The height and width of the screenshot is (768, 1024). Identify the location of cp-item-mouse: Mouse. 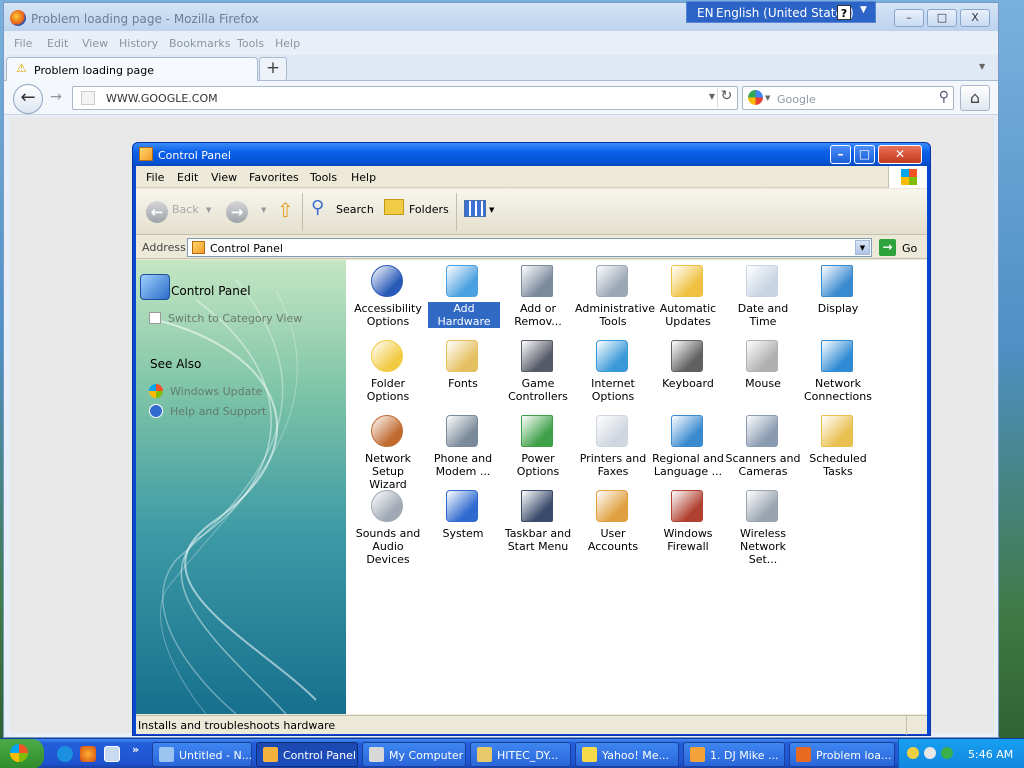
(763, 373).